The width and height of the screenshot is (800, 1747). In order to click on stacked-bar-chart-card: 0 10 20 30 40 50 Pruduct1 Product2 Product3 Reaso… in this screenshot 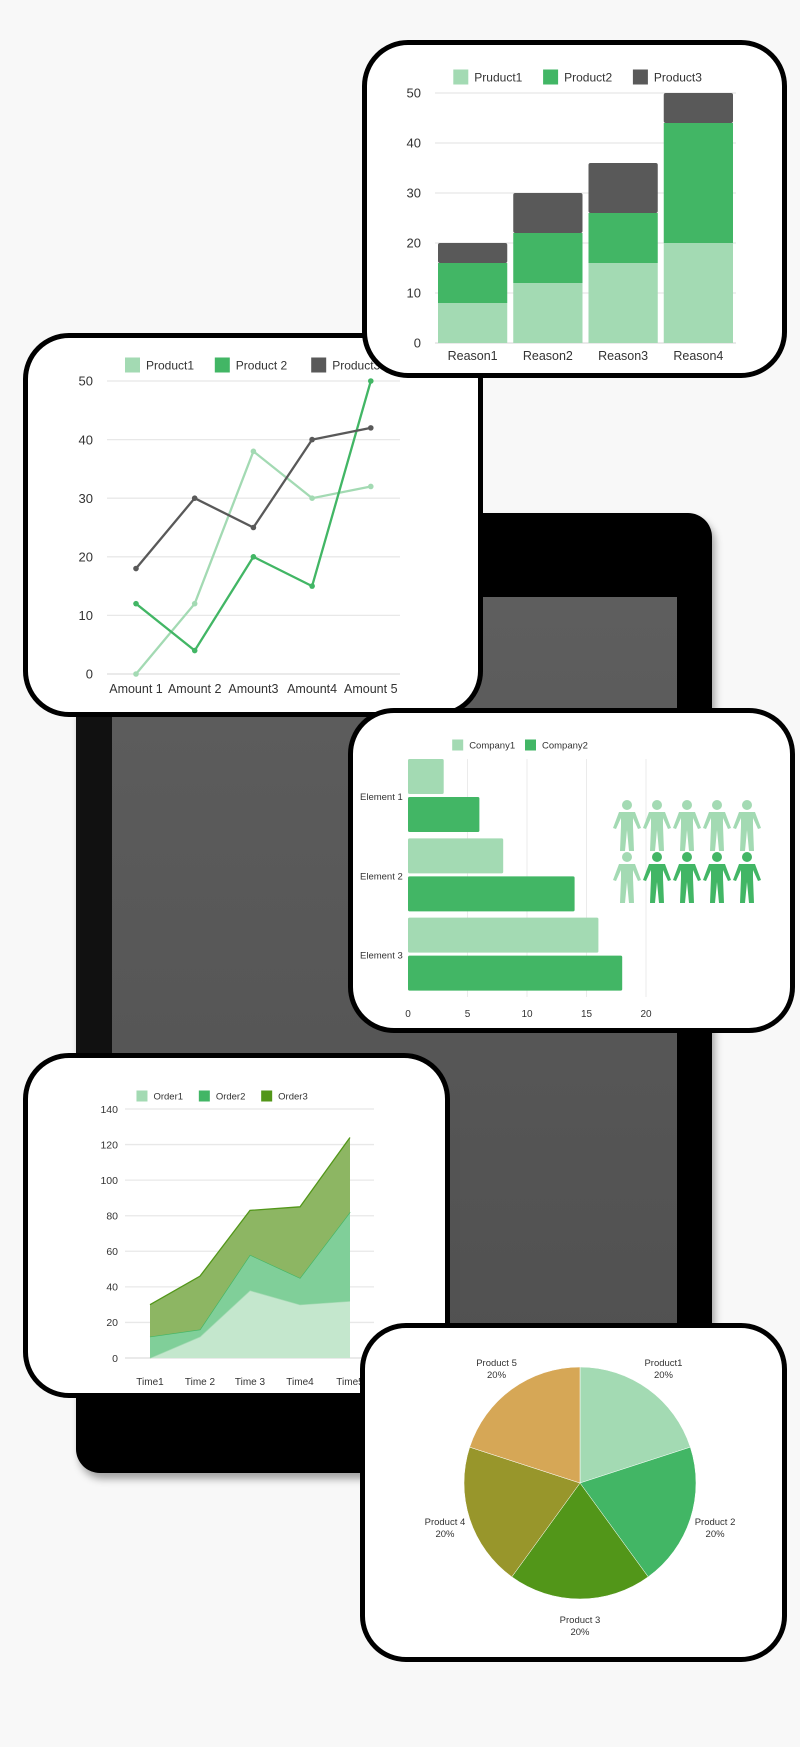, I will do `click(574, 209)`.